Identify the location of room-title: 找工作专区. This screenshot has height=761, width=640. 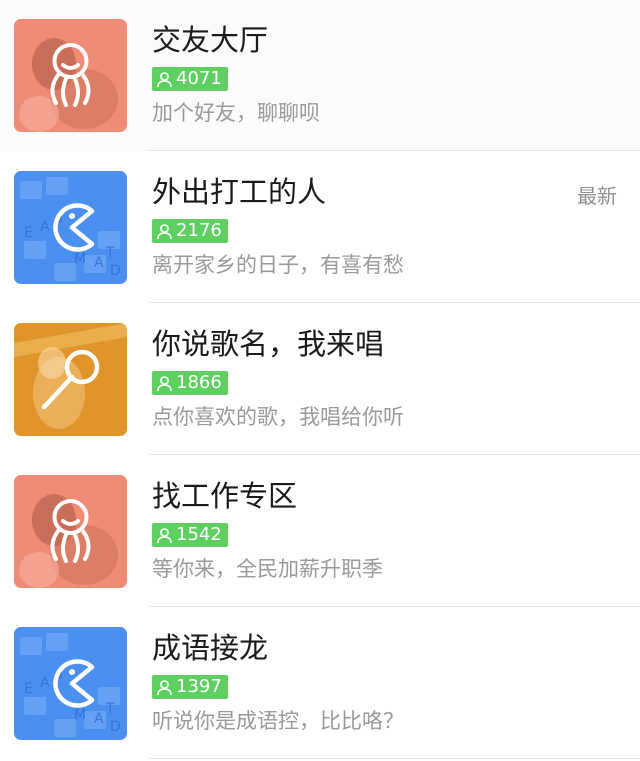
(225, 496).